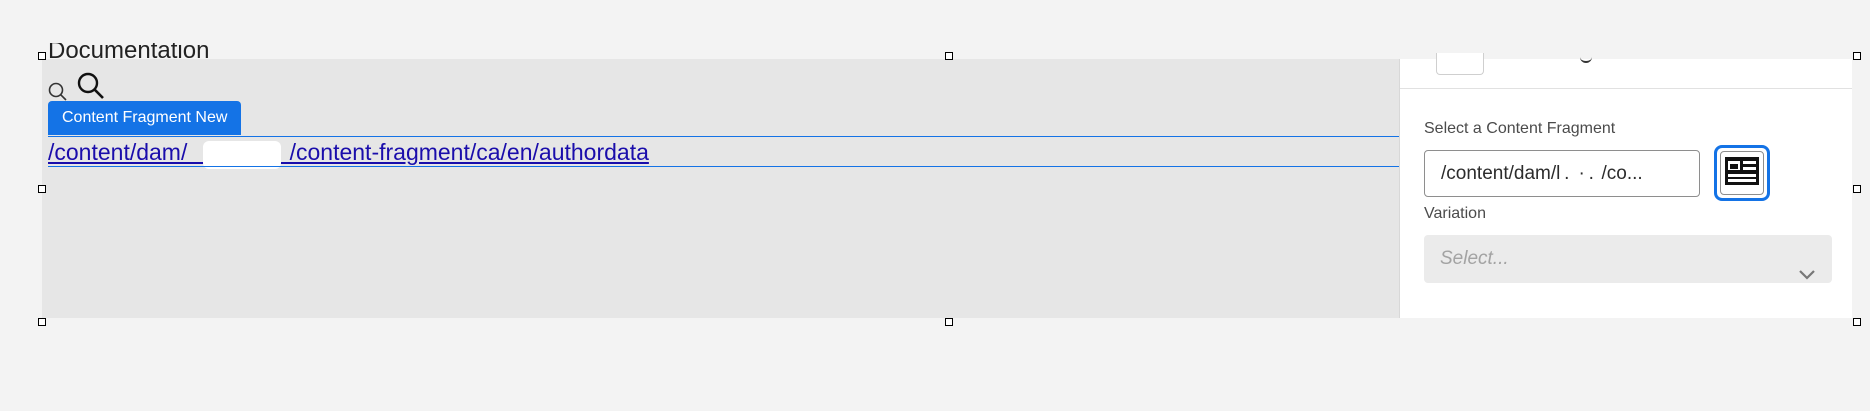  I want to click on panel-tab-button, so click(1460, 64).